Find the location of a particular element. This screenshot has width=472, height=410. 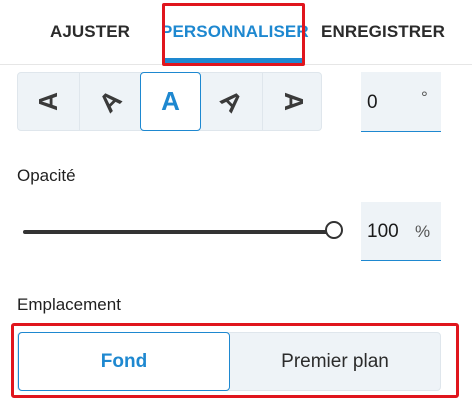

letter-a-rotated-left-90-icon: A is located at coordinates (48, 101).